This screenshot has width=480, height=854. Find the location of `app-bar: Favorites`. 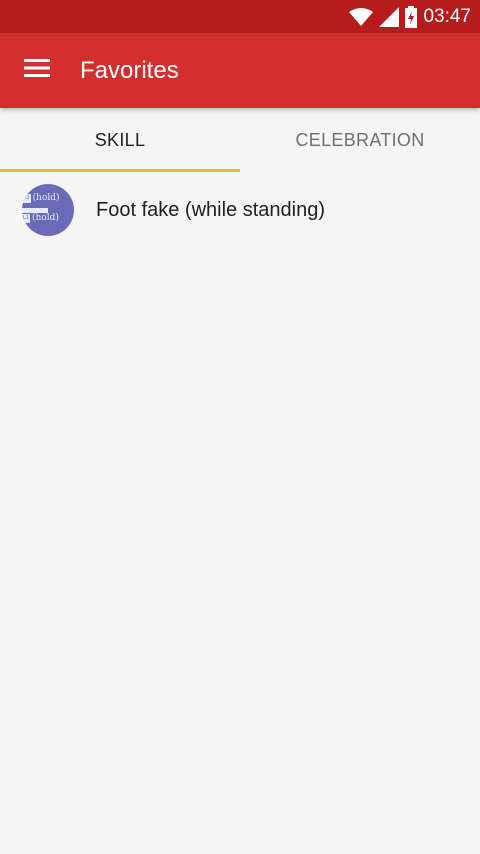

app-bar: Favorites is located at coordinates (240, 70).